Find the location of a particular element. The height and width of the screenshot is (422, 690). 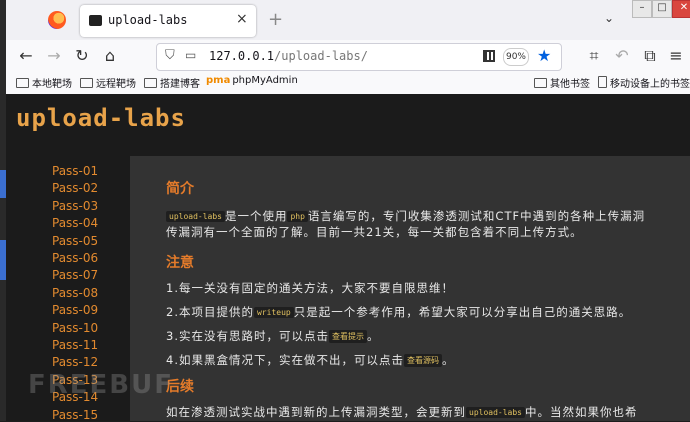

home-icon: ⌂ is located at coordinates (110, 56).